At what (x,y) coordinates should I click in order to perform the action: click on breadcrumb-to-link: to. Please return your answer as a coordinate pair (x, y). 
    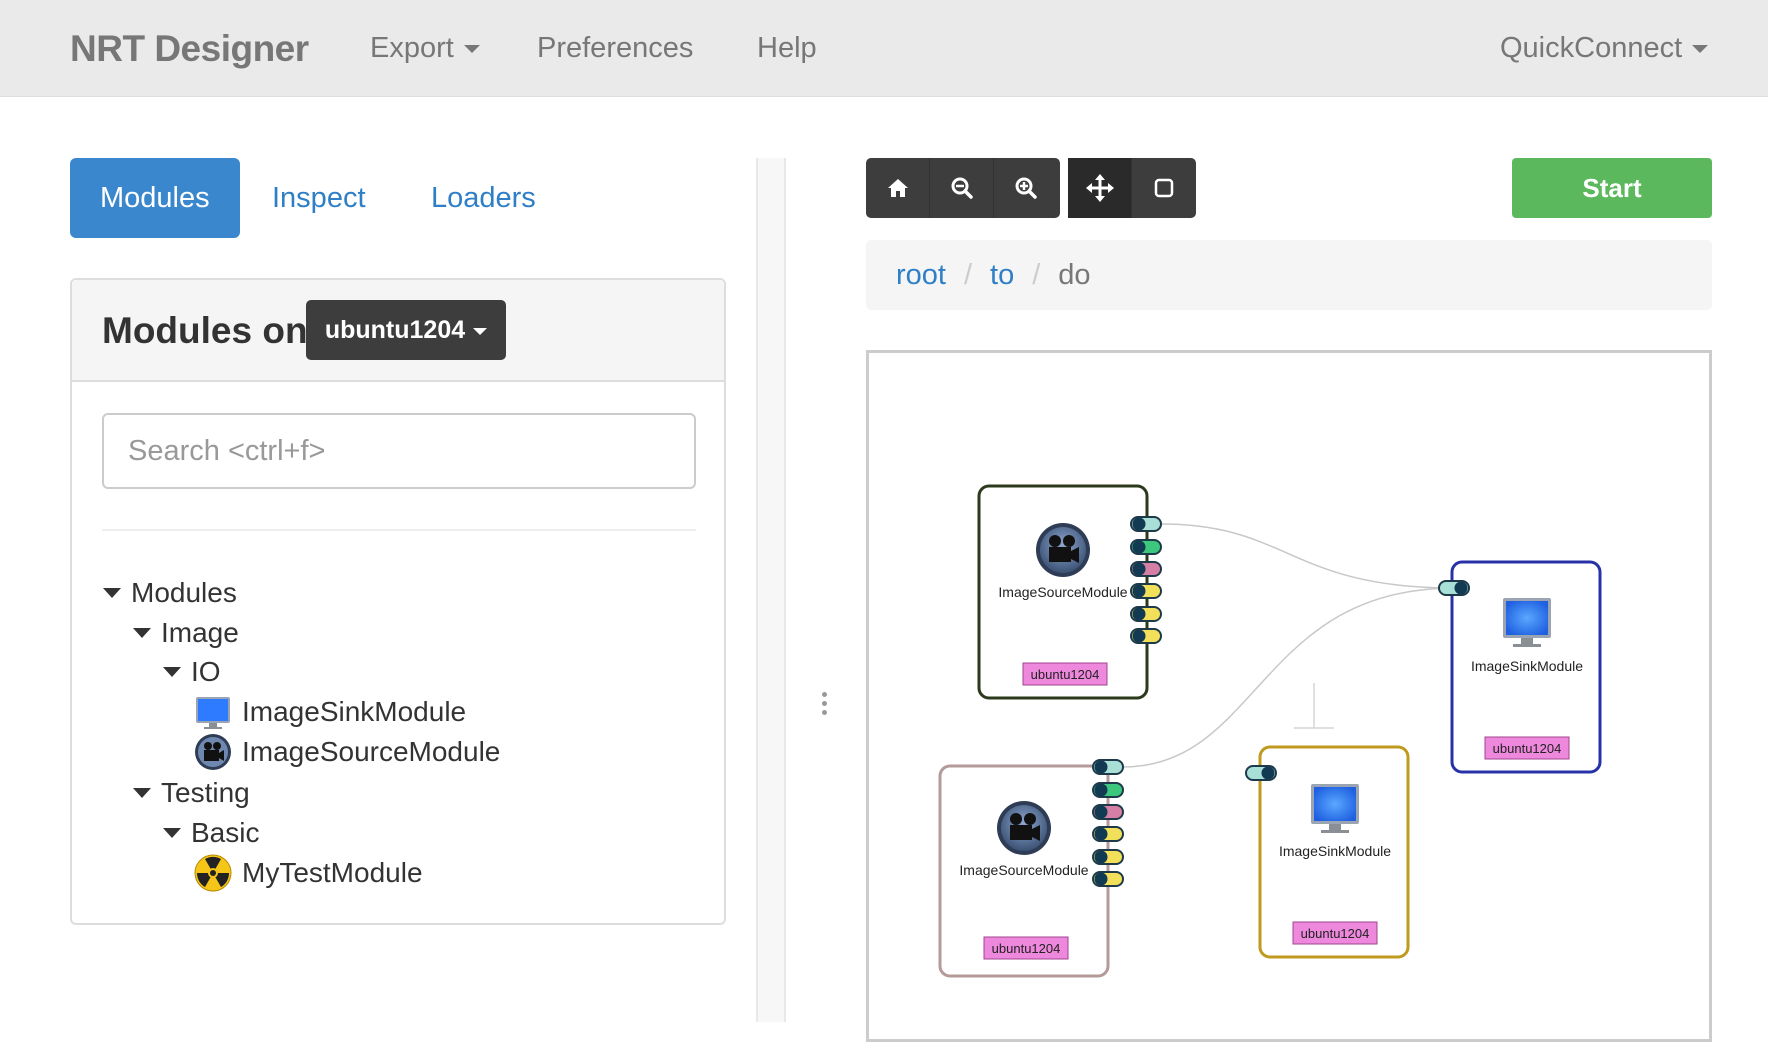
    Looking at the image, I should click on (1002, 275).